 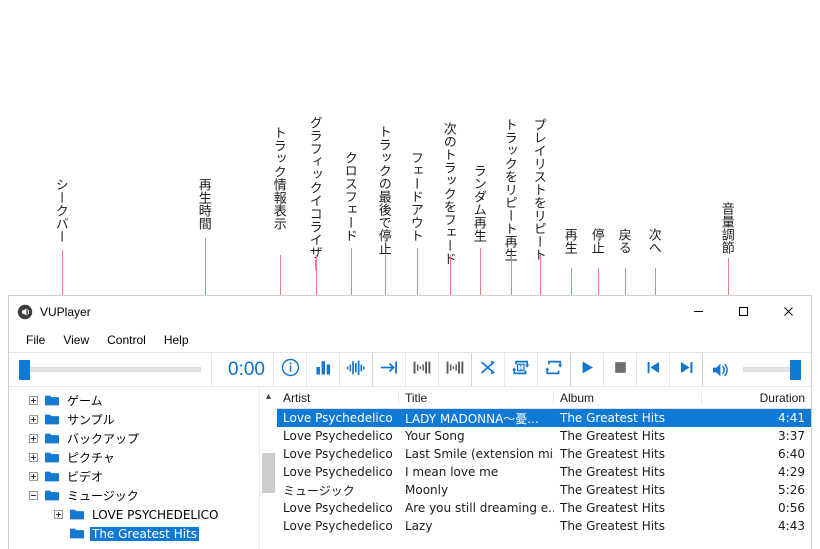 I want to click on stop-at-track-end-button, so click(x=389, y=369).